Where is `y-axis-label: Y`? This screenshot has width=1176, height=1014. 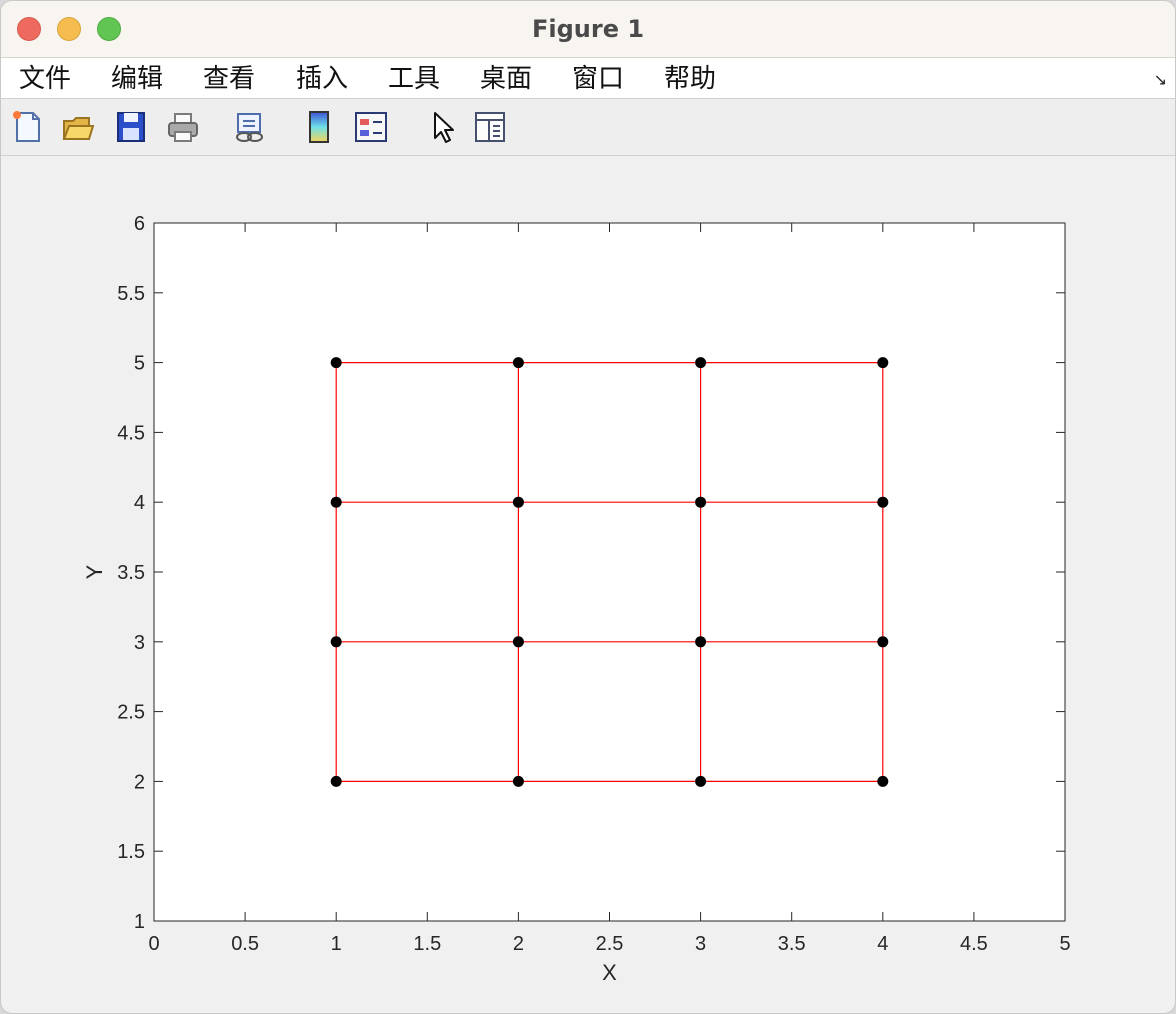
y-axis-label: Y is located at coordinates (94, 571).